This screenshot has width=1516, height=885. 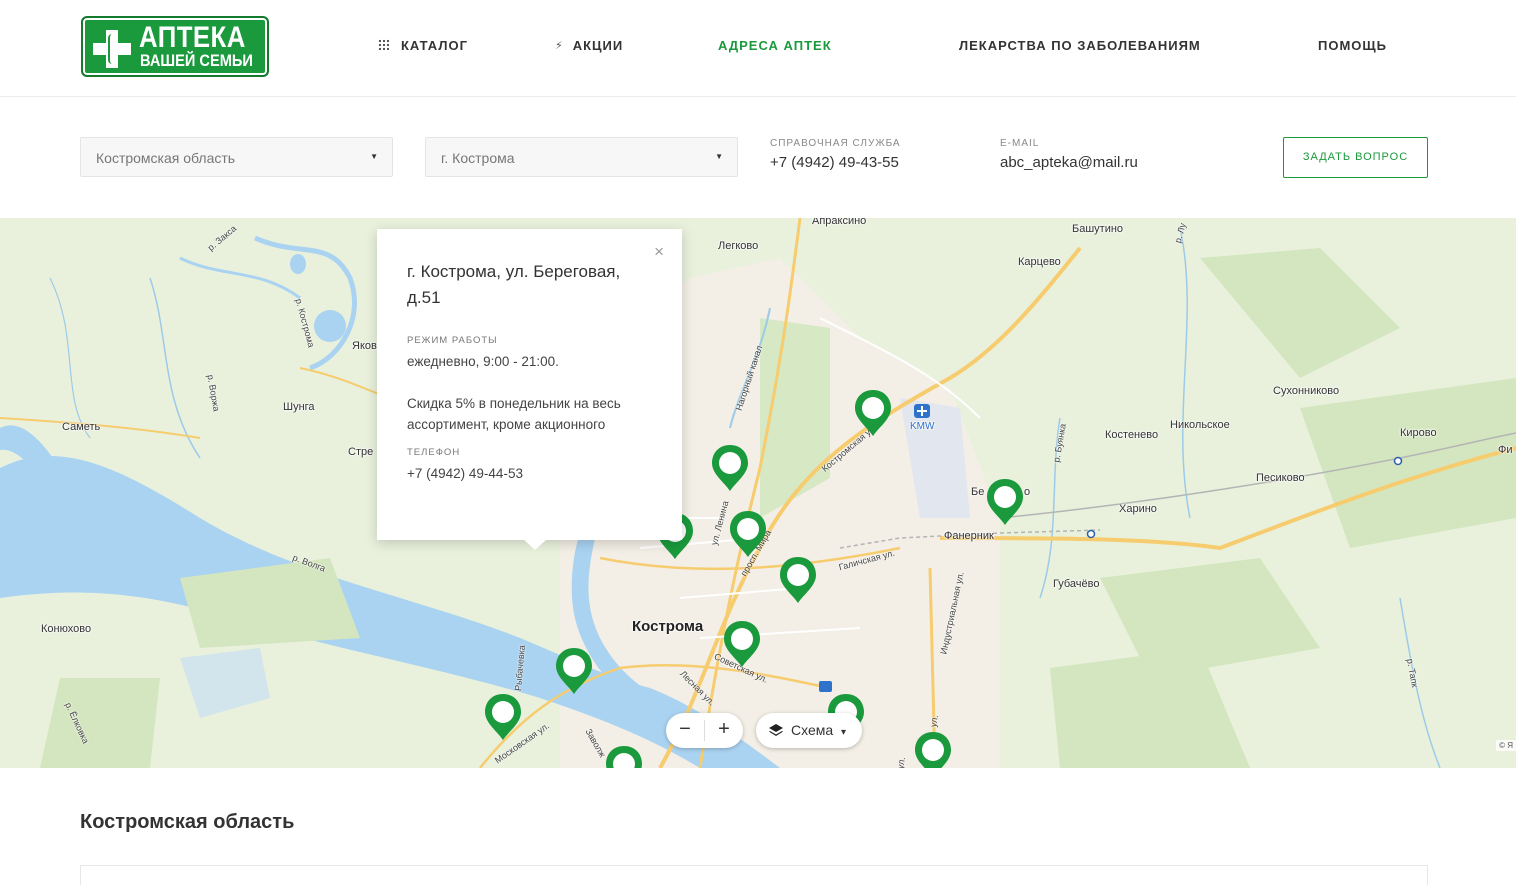 I want to click on nav-promo-label: АКЦИИ, so click(x=598, y=45).